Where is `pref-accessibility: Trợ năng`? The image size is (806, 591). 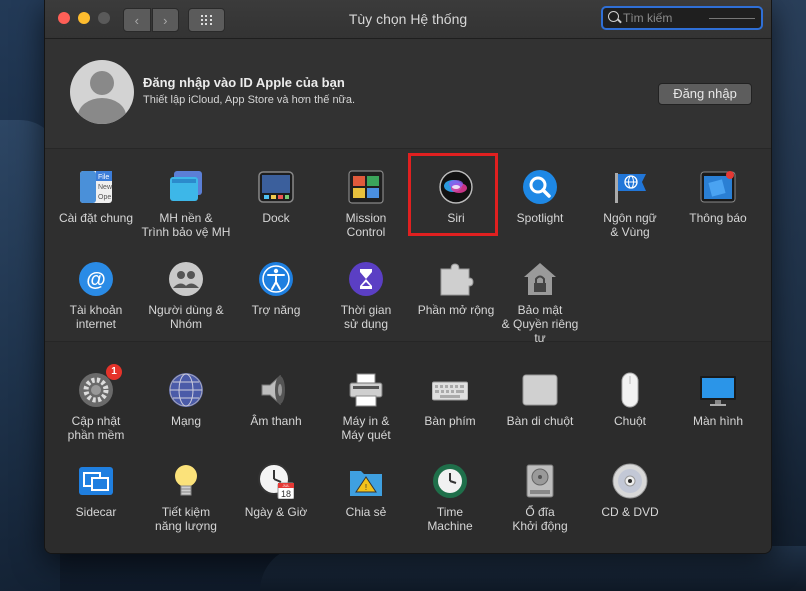 pref-accessibility: Trợ năng is located at coordinates (276, 289).